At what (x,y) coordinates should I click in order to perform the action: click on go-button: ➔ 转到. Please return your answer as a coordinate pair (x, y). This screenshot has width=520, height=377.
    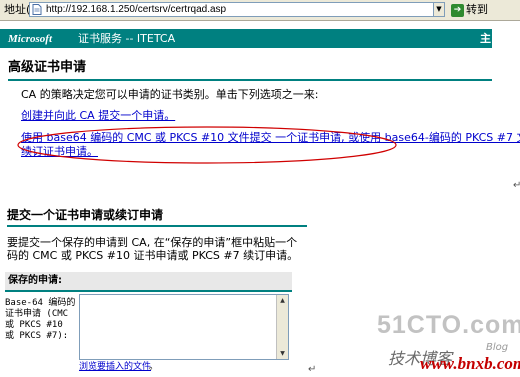
    Looking at the image, I should click on (478, 9).